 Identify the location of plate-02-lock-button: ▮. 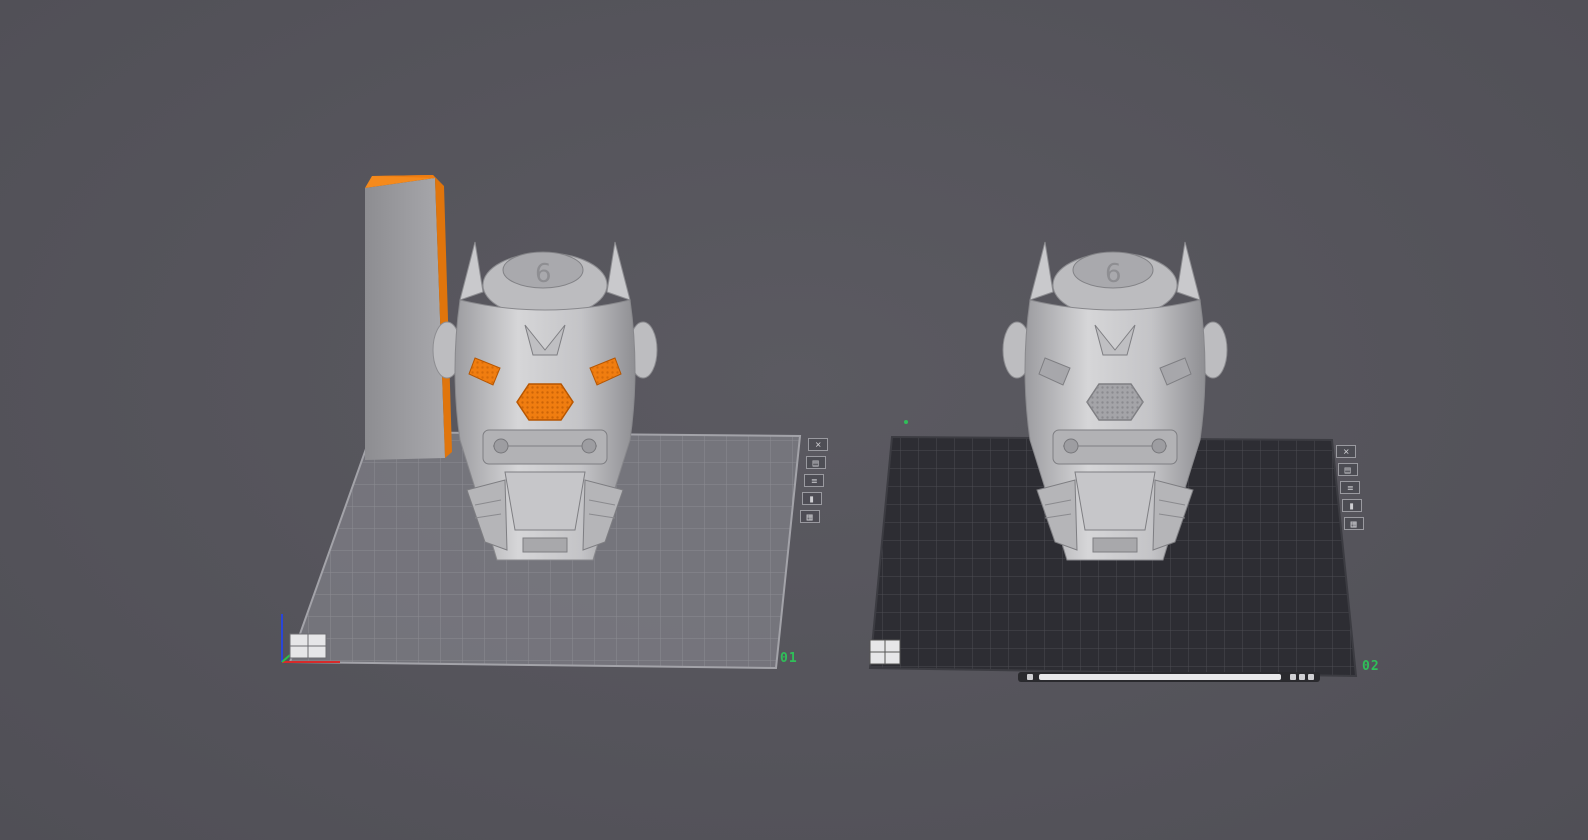
(1352, 505).